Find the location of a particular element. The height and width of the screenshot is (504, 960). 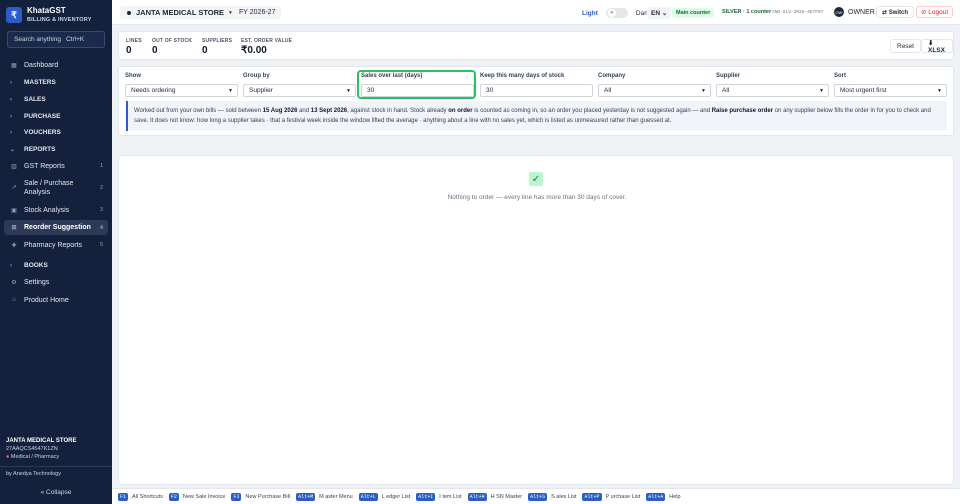

cart-icon: ⊞ is located at coordinates (14, 228).